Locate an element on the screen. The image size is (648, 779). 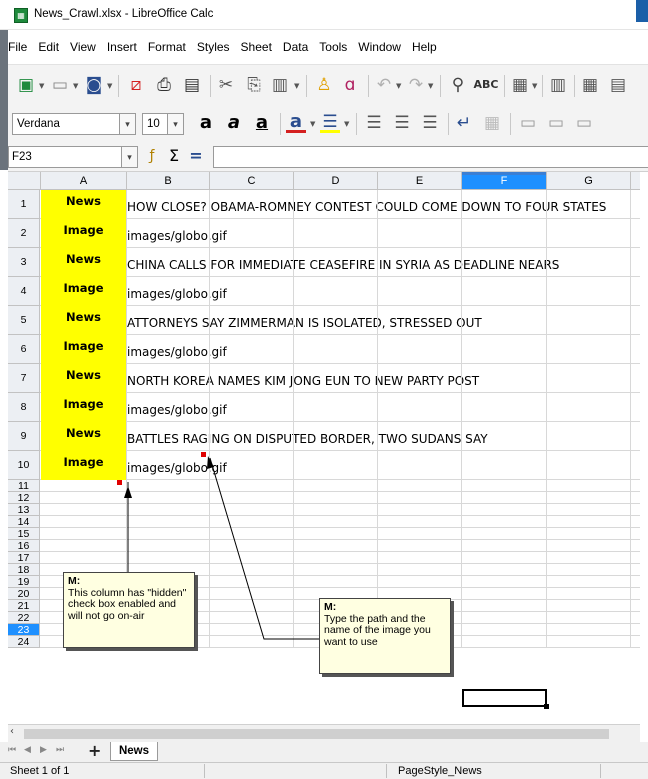
row-header-1: 1 is located at coordinates (24, 204).